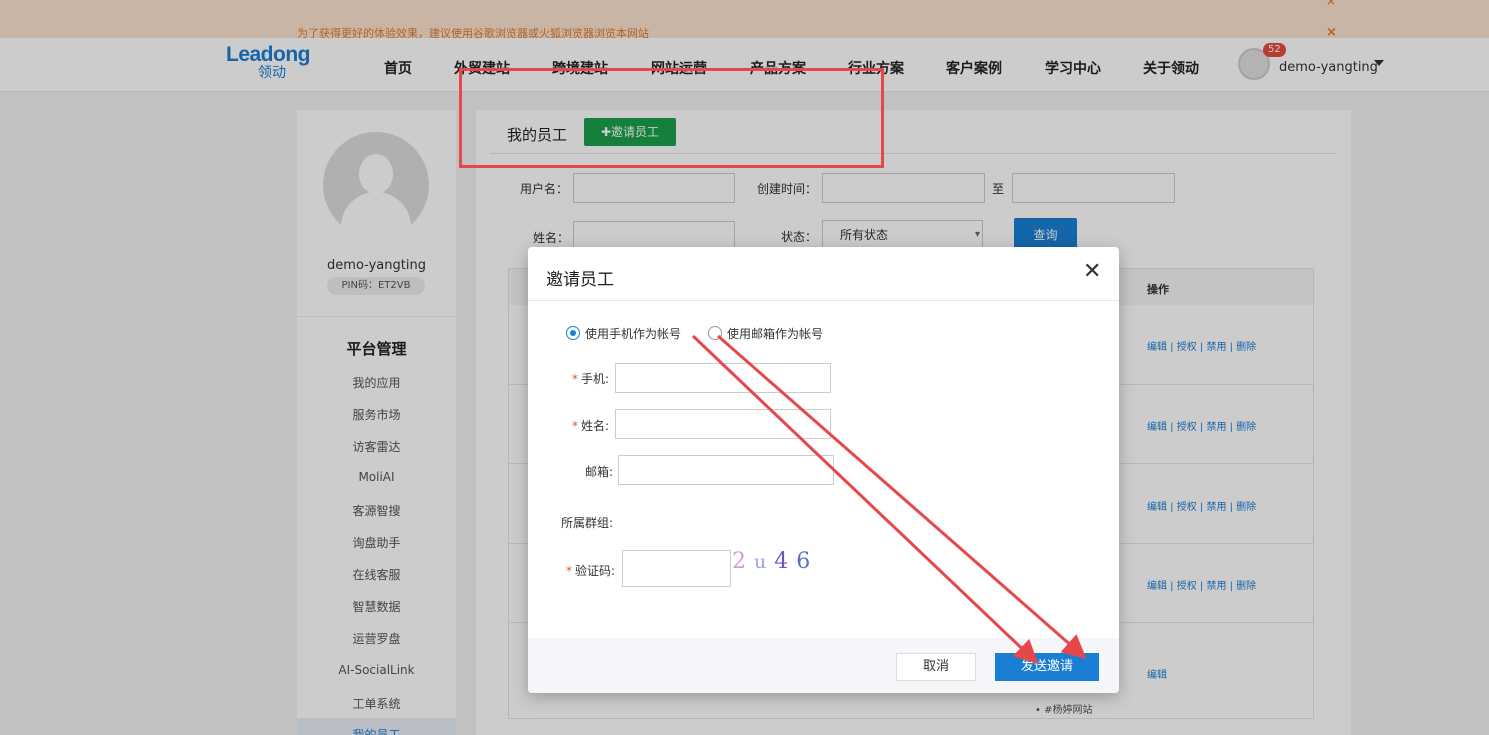 The height and width of the screenshot is (735, 1489). I want to click on close-icon: ✕, so click(1092, 271).